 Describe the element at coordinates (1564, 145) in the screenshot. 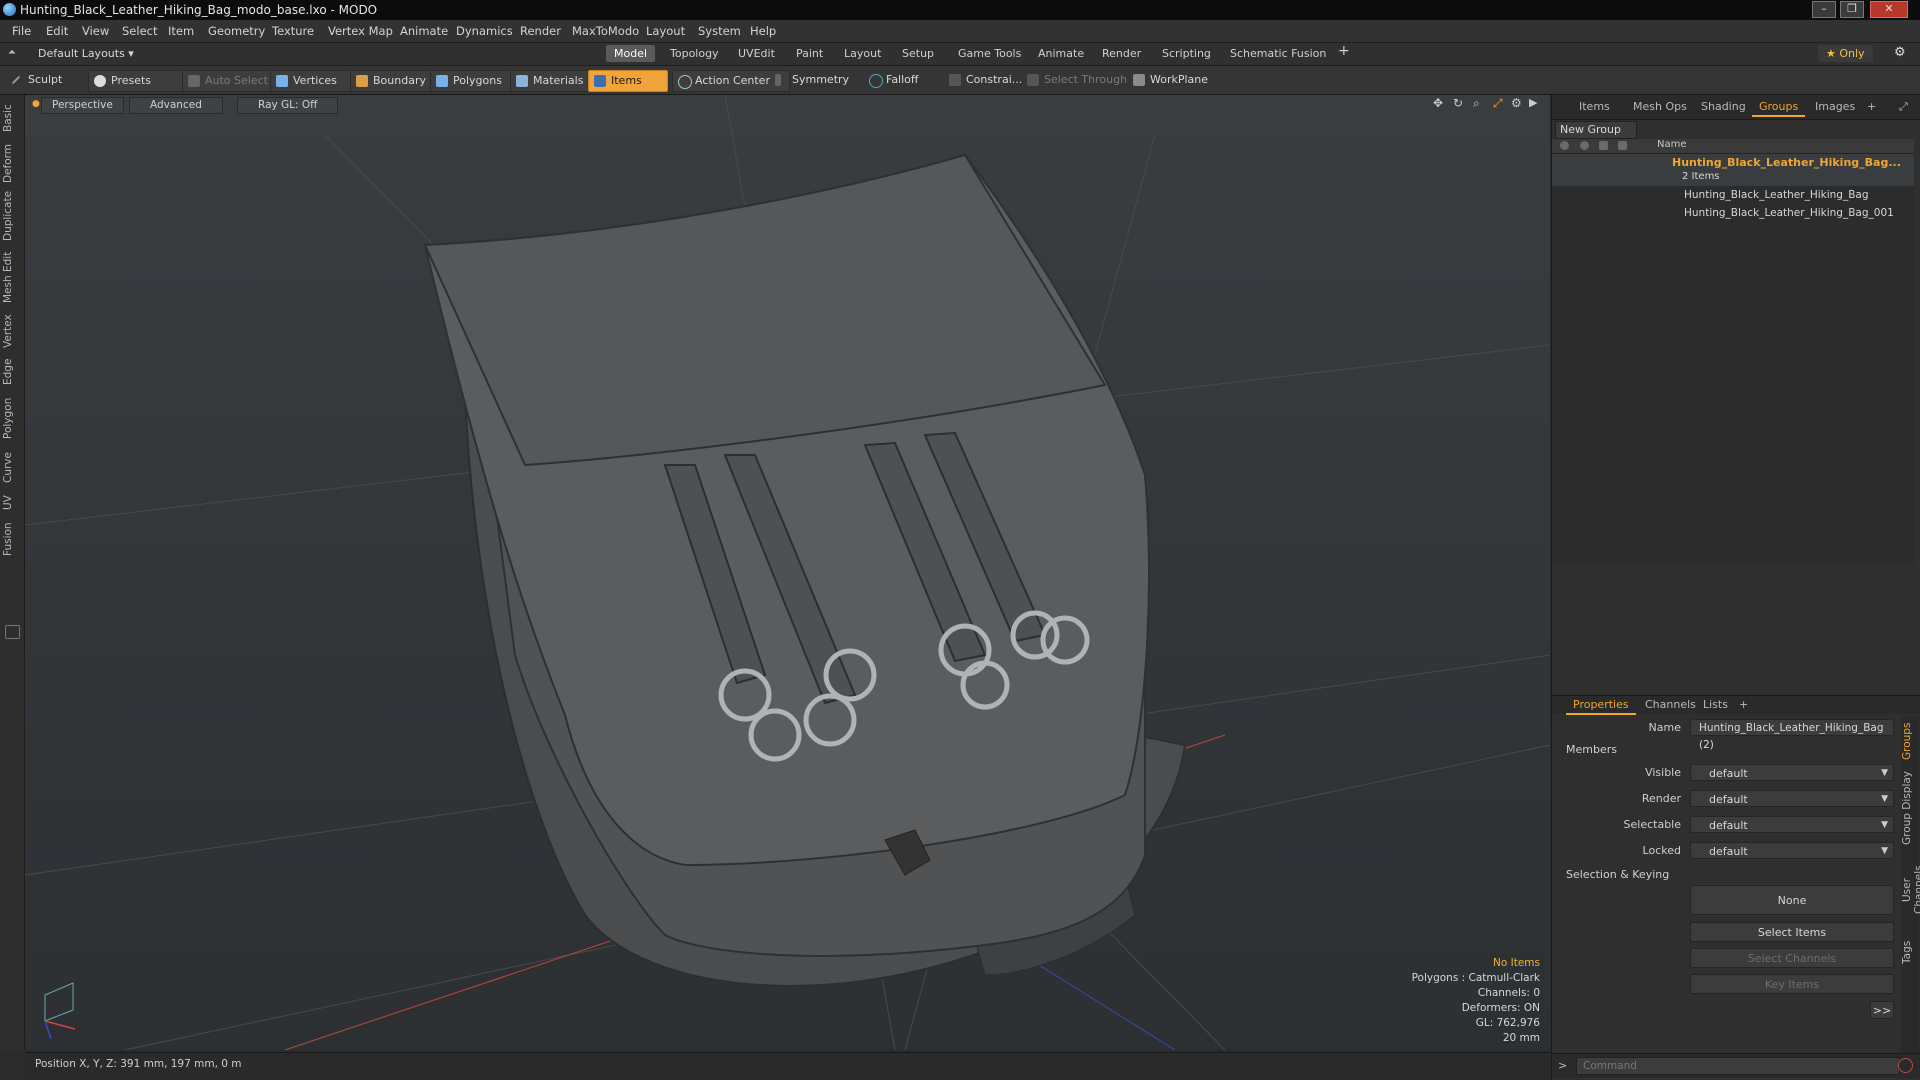

I see `visibility-column-icon` at that location.